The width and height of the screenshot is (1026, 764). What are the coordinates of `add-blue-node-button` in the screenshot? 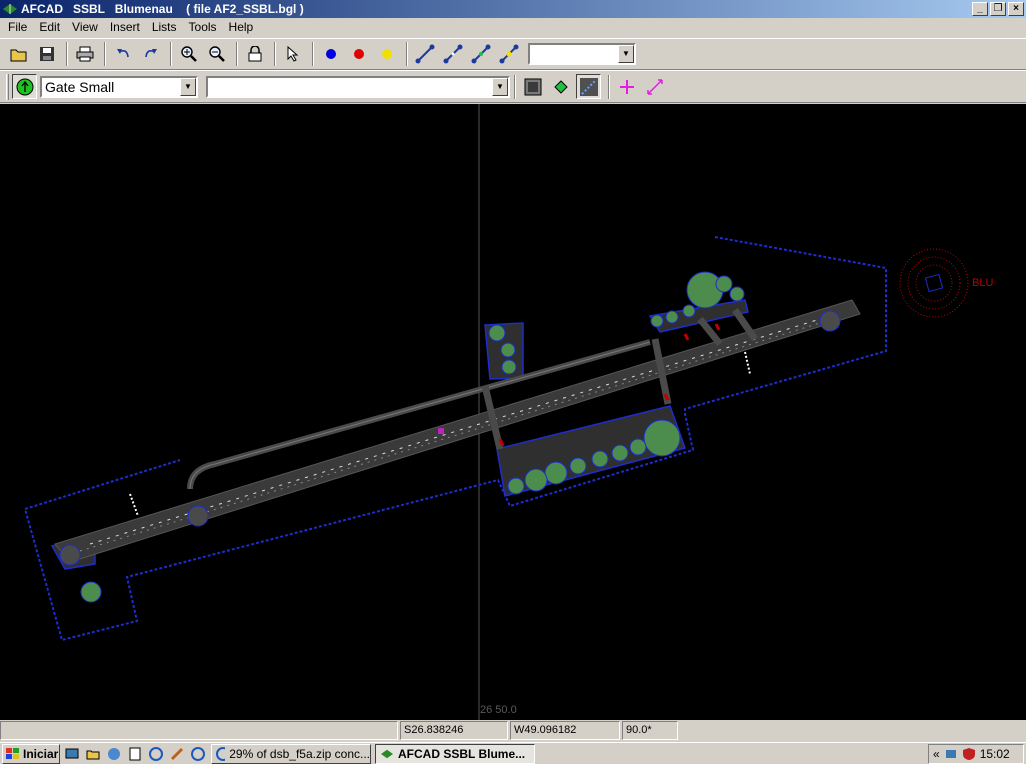 It's located at (330, 54).